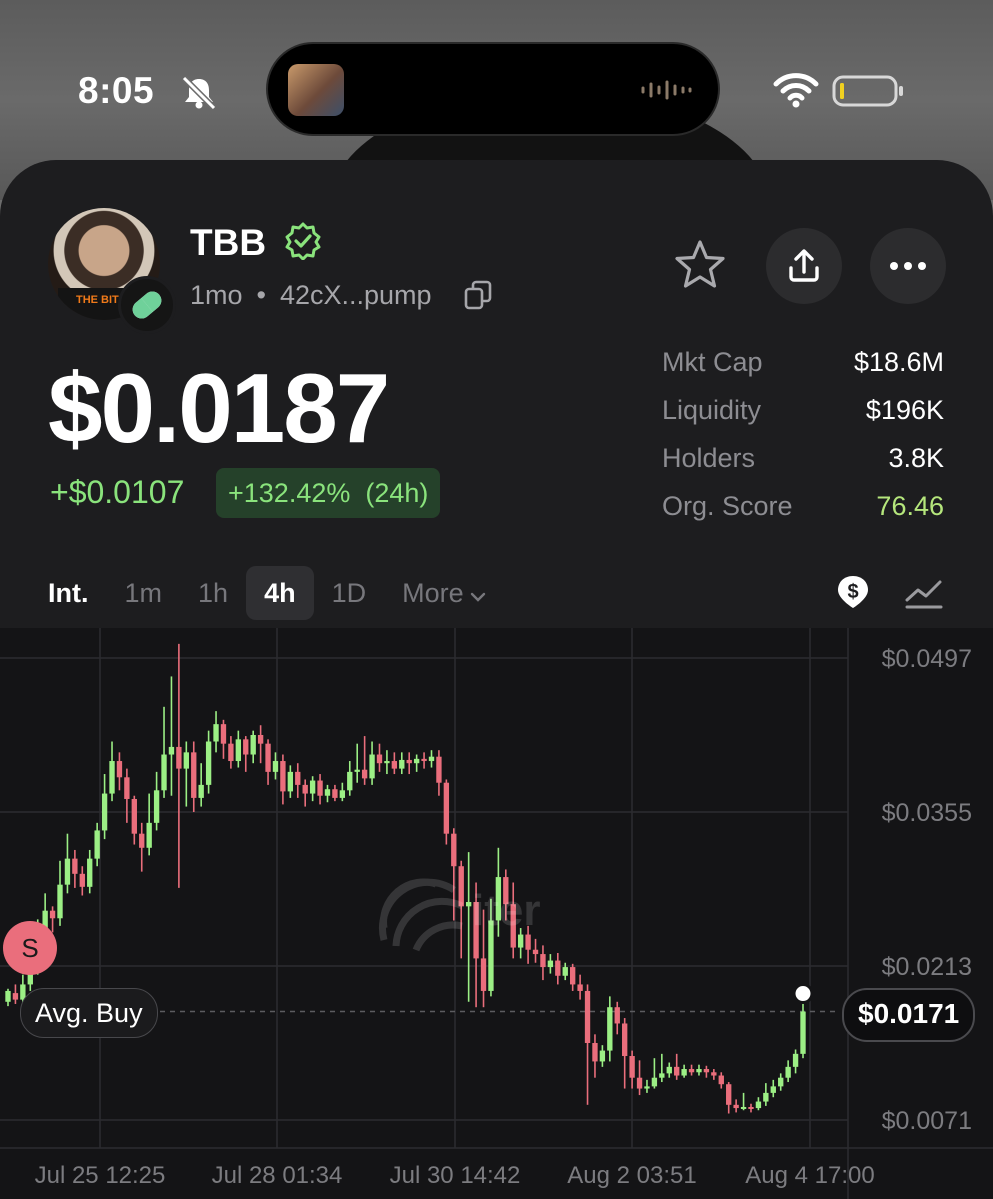 Image resolution: width=993 pixels, height=1199 pixels. I want to click on chevron-down-icon, so click(478, 593).